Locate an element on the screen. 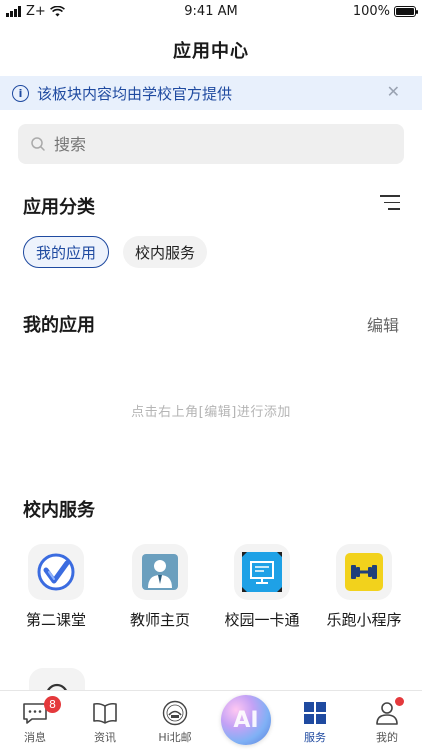 The image size is (422, 750). search-bar is located at coordinates (211, 144).